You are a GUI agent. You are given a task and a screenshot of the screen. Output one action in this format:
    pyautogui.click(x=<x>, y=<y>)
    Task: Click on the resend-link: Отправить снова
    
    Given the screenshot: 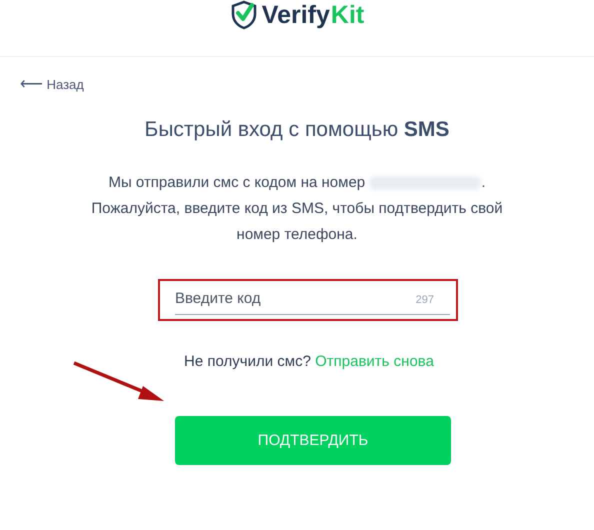 What is the action you would take?
    pyautogui.click(x=374, y=361)
    